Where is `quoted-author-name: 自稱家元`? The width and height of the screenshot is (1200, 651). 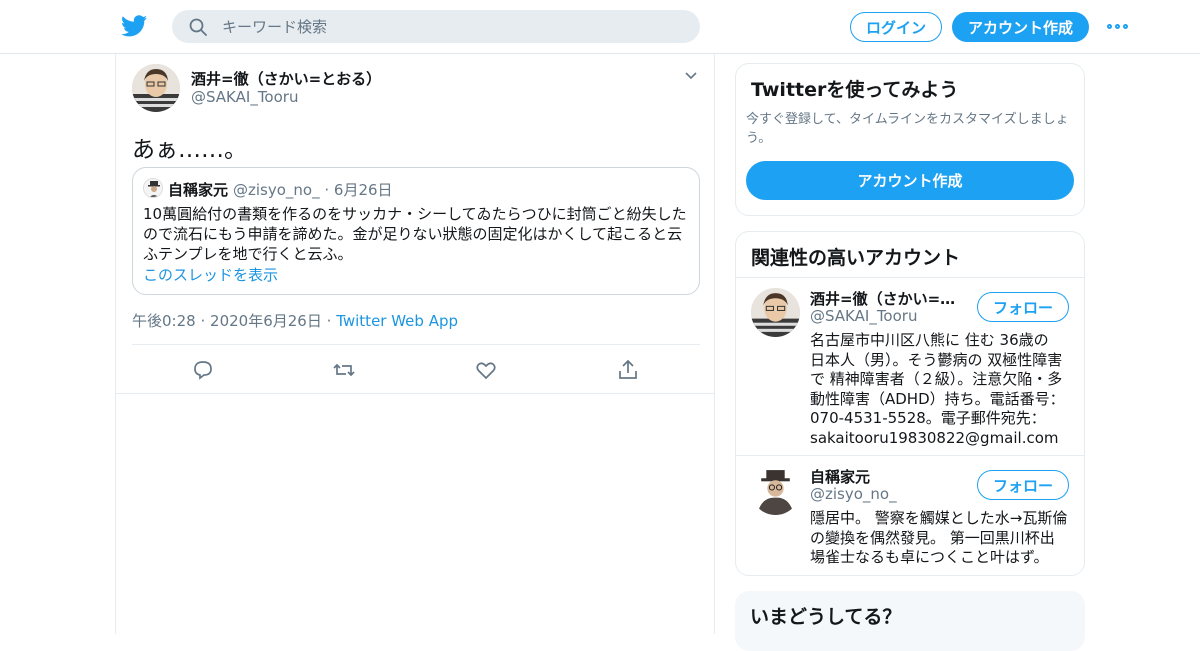 quoted-author-name: 自稱家元 is located at coordinates (198, 190).